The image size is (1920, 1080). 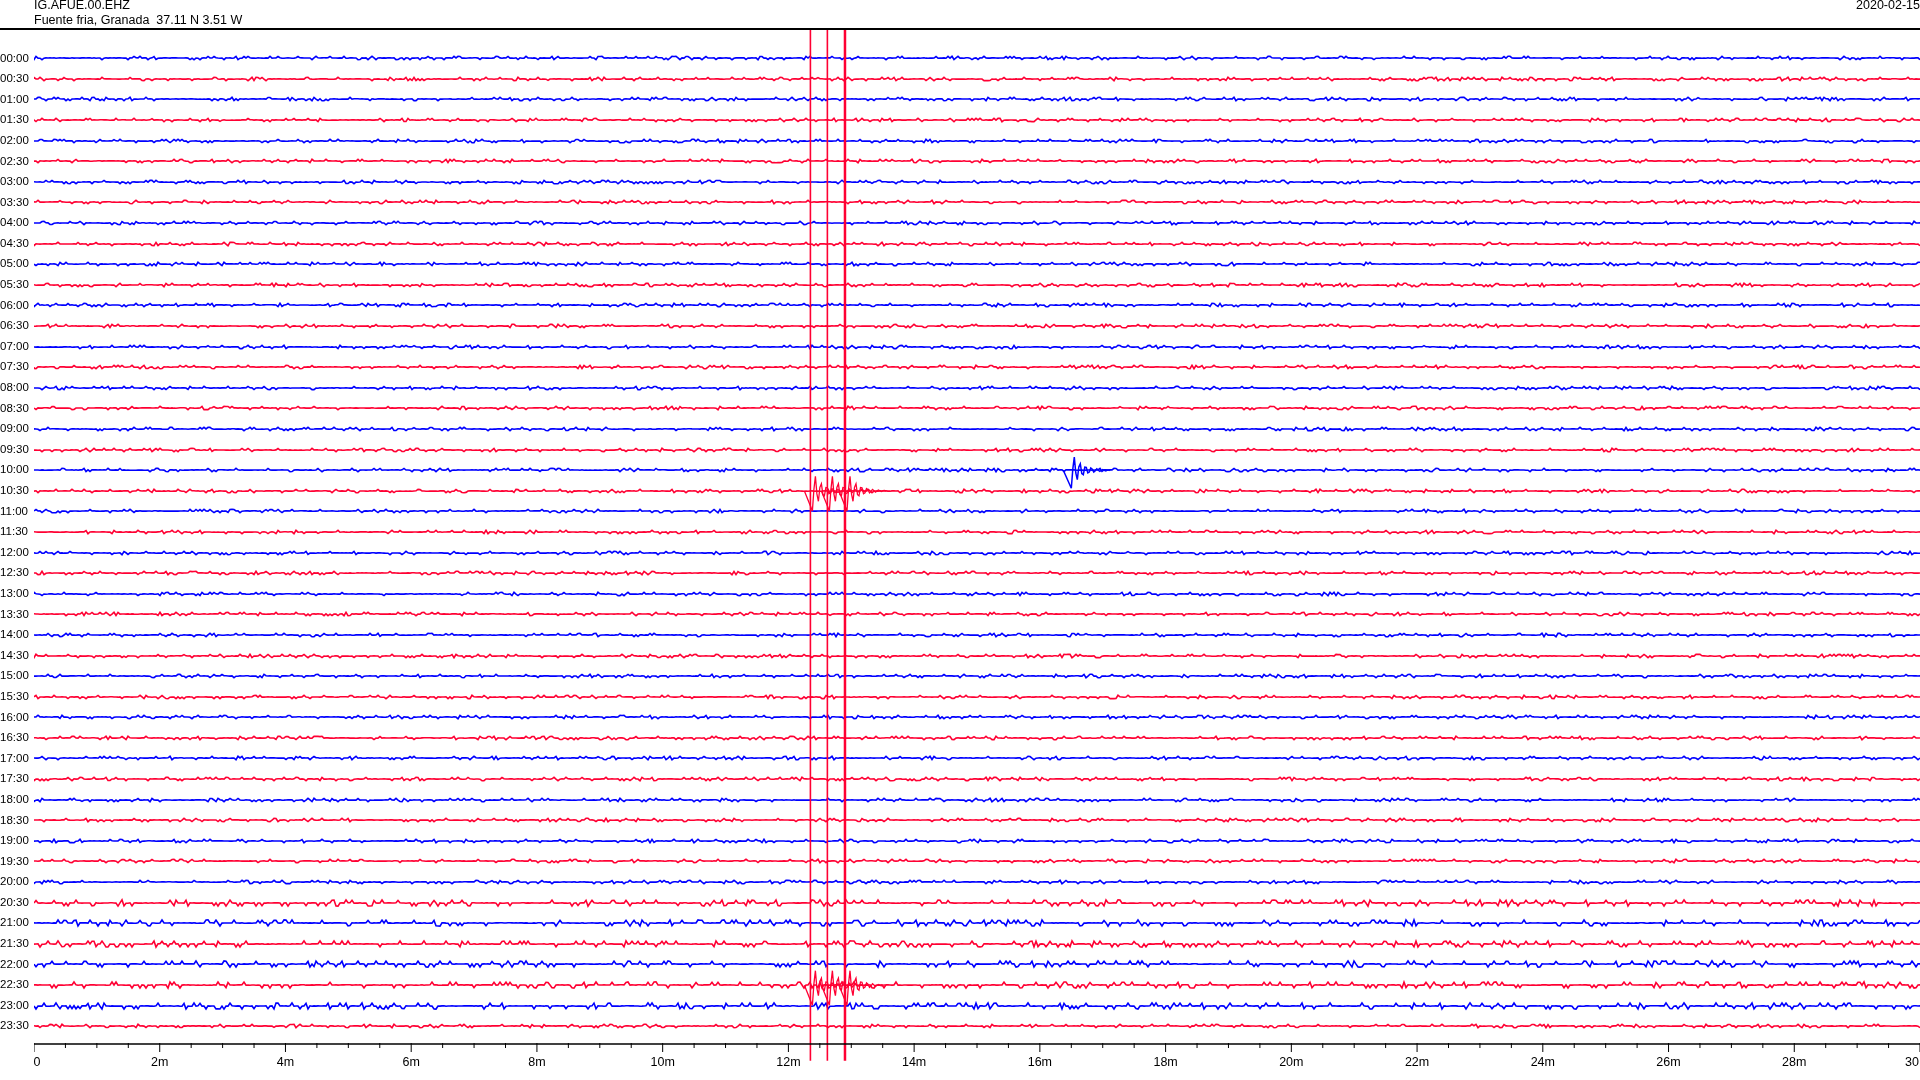 What do you see at coordinates (14, 511) in the screenshot?
I see `time-label: 11:00` at bounding box center [14, 511].